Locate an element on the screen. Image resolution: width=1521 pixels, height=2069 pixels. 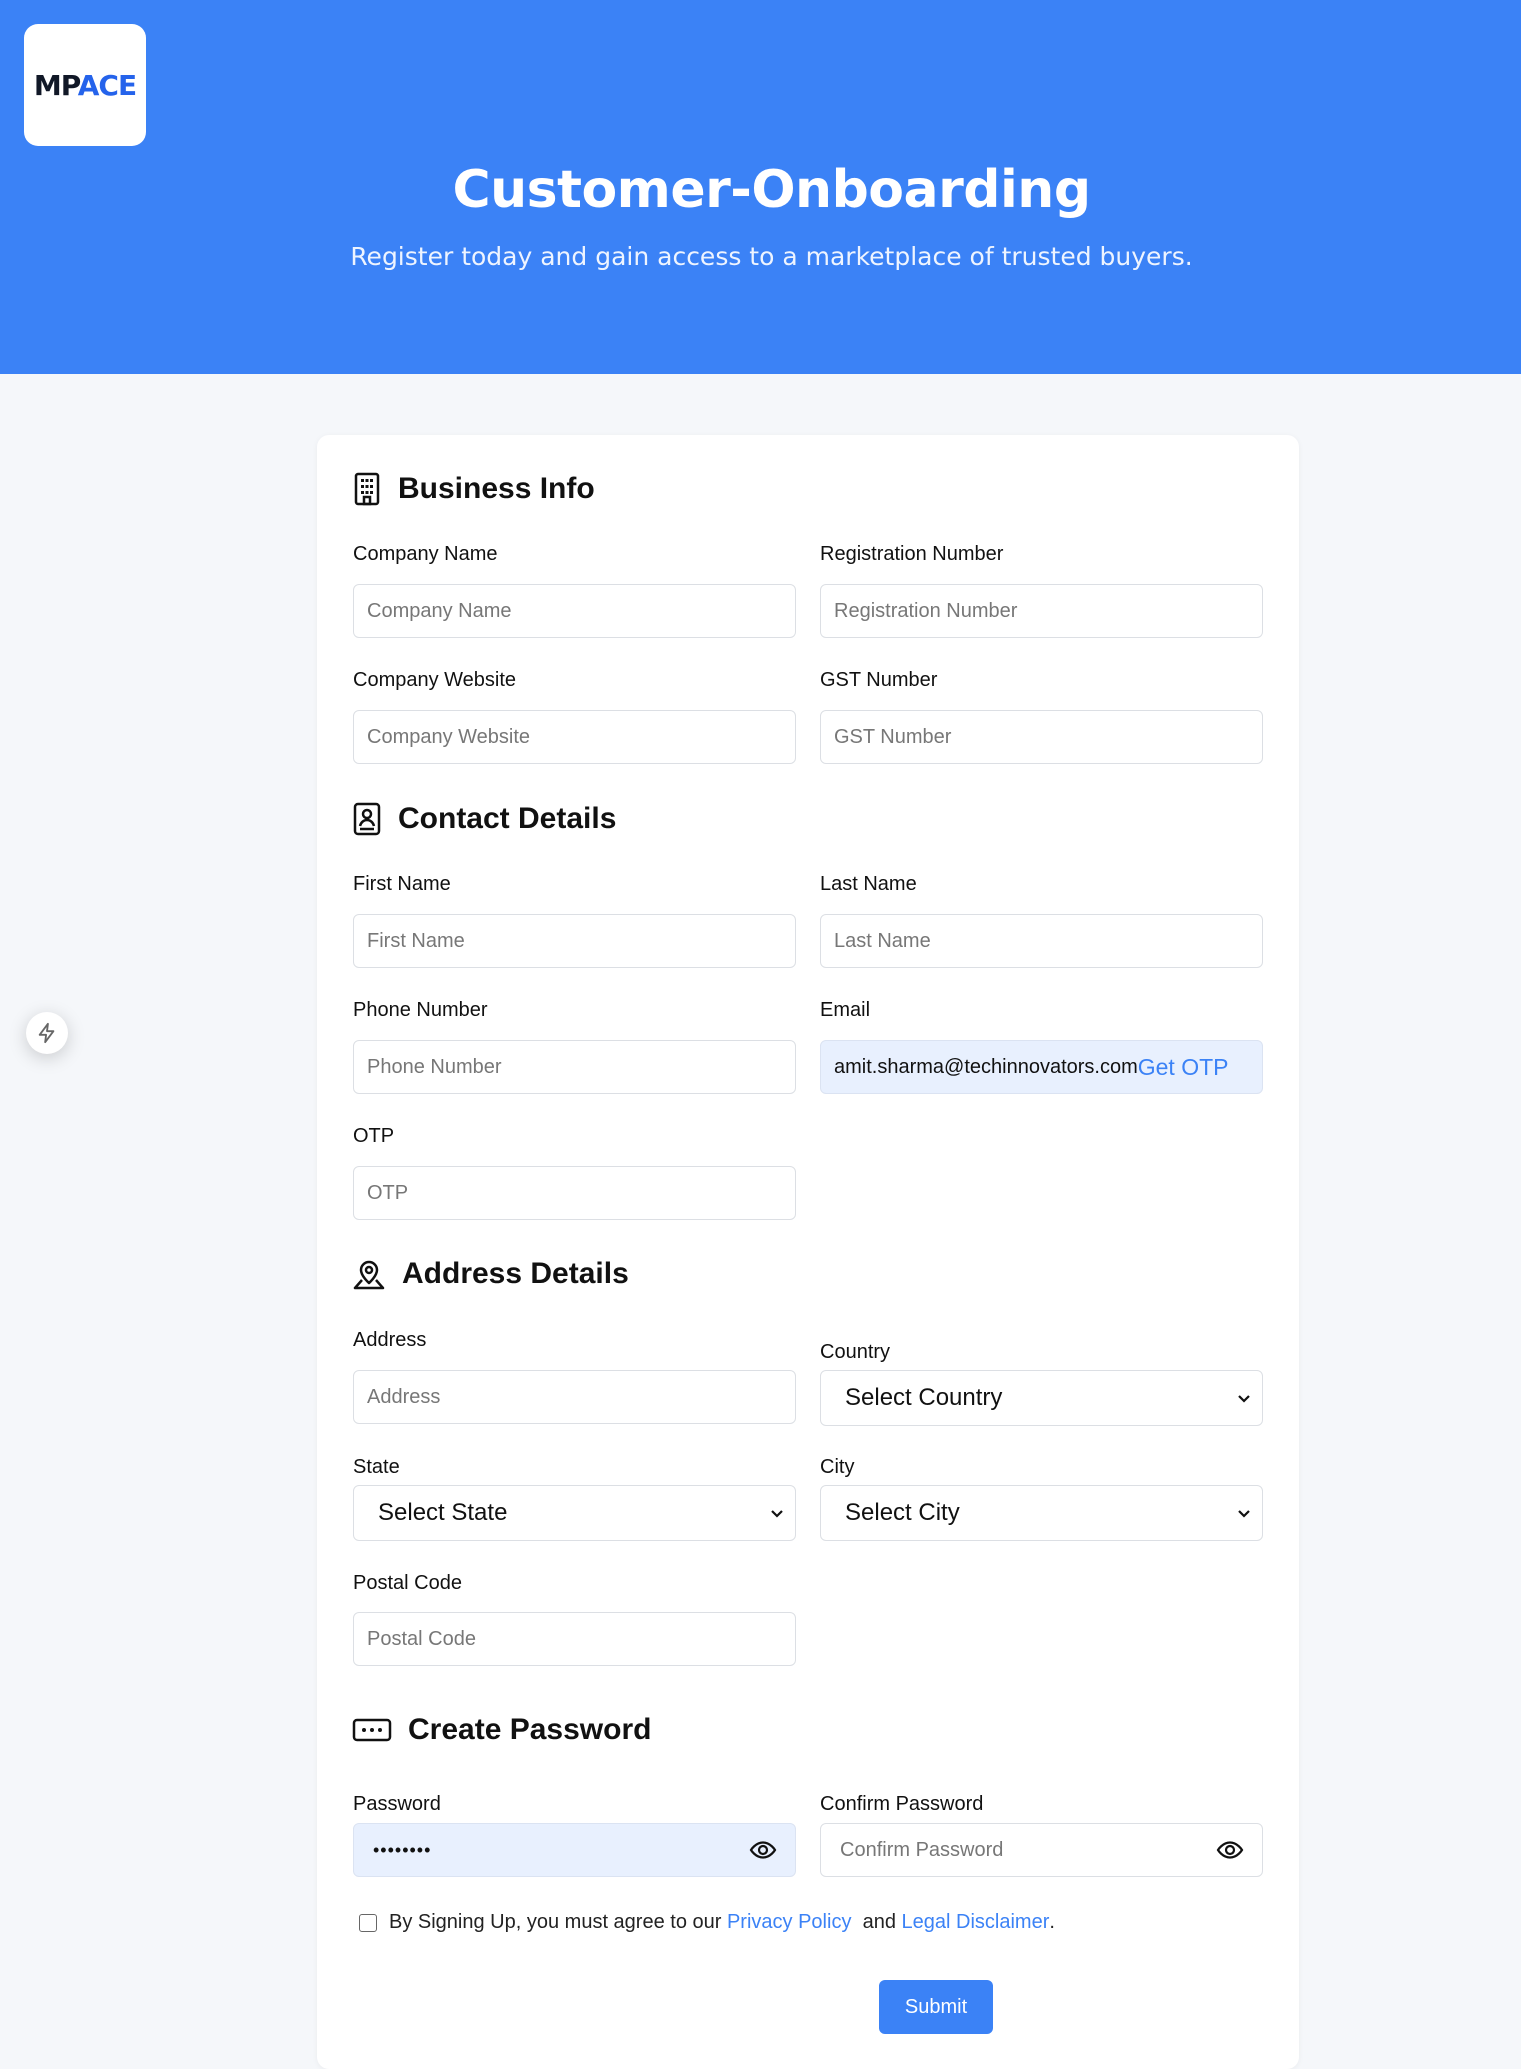
gst-number-field is located at coordinates (1041, 737).